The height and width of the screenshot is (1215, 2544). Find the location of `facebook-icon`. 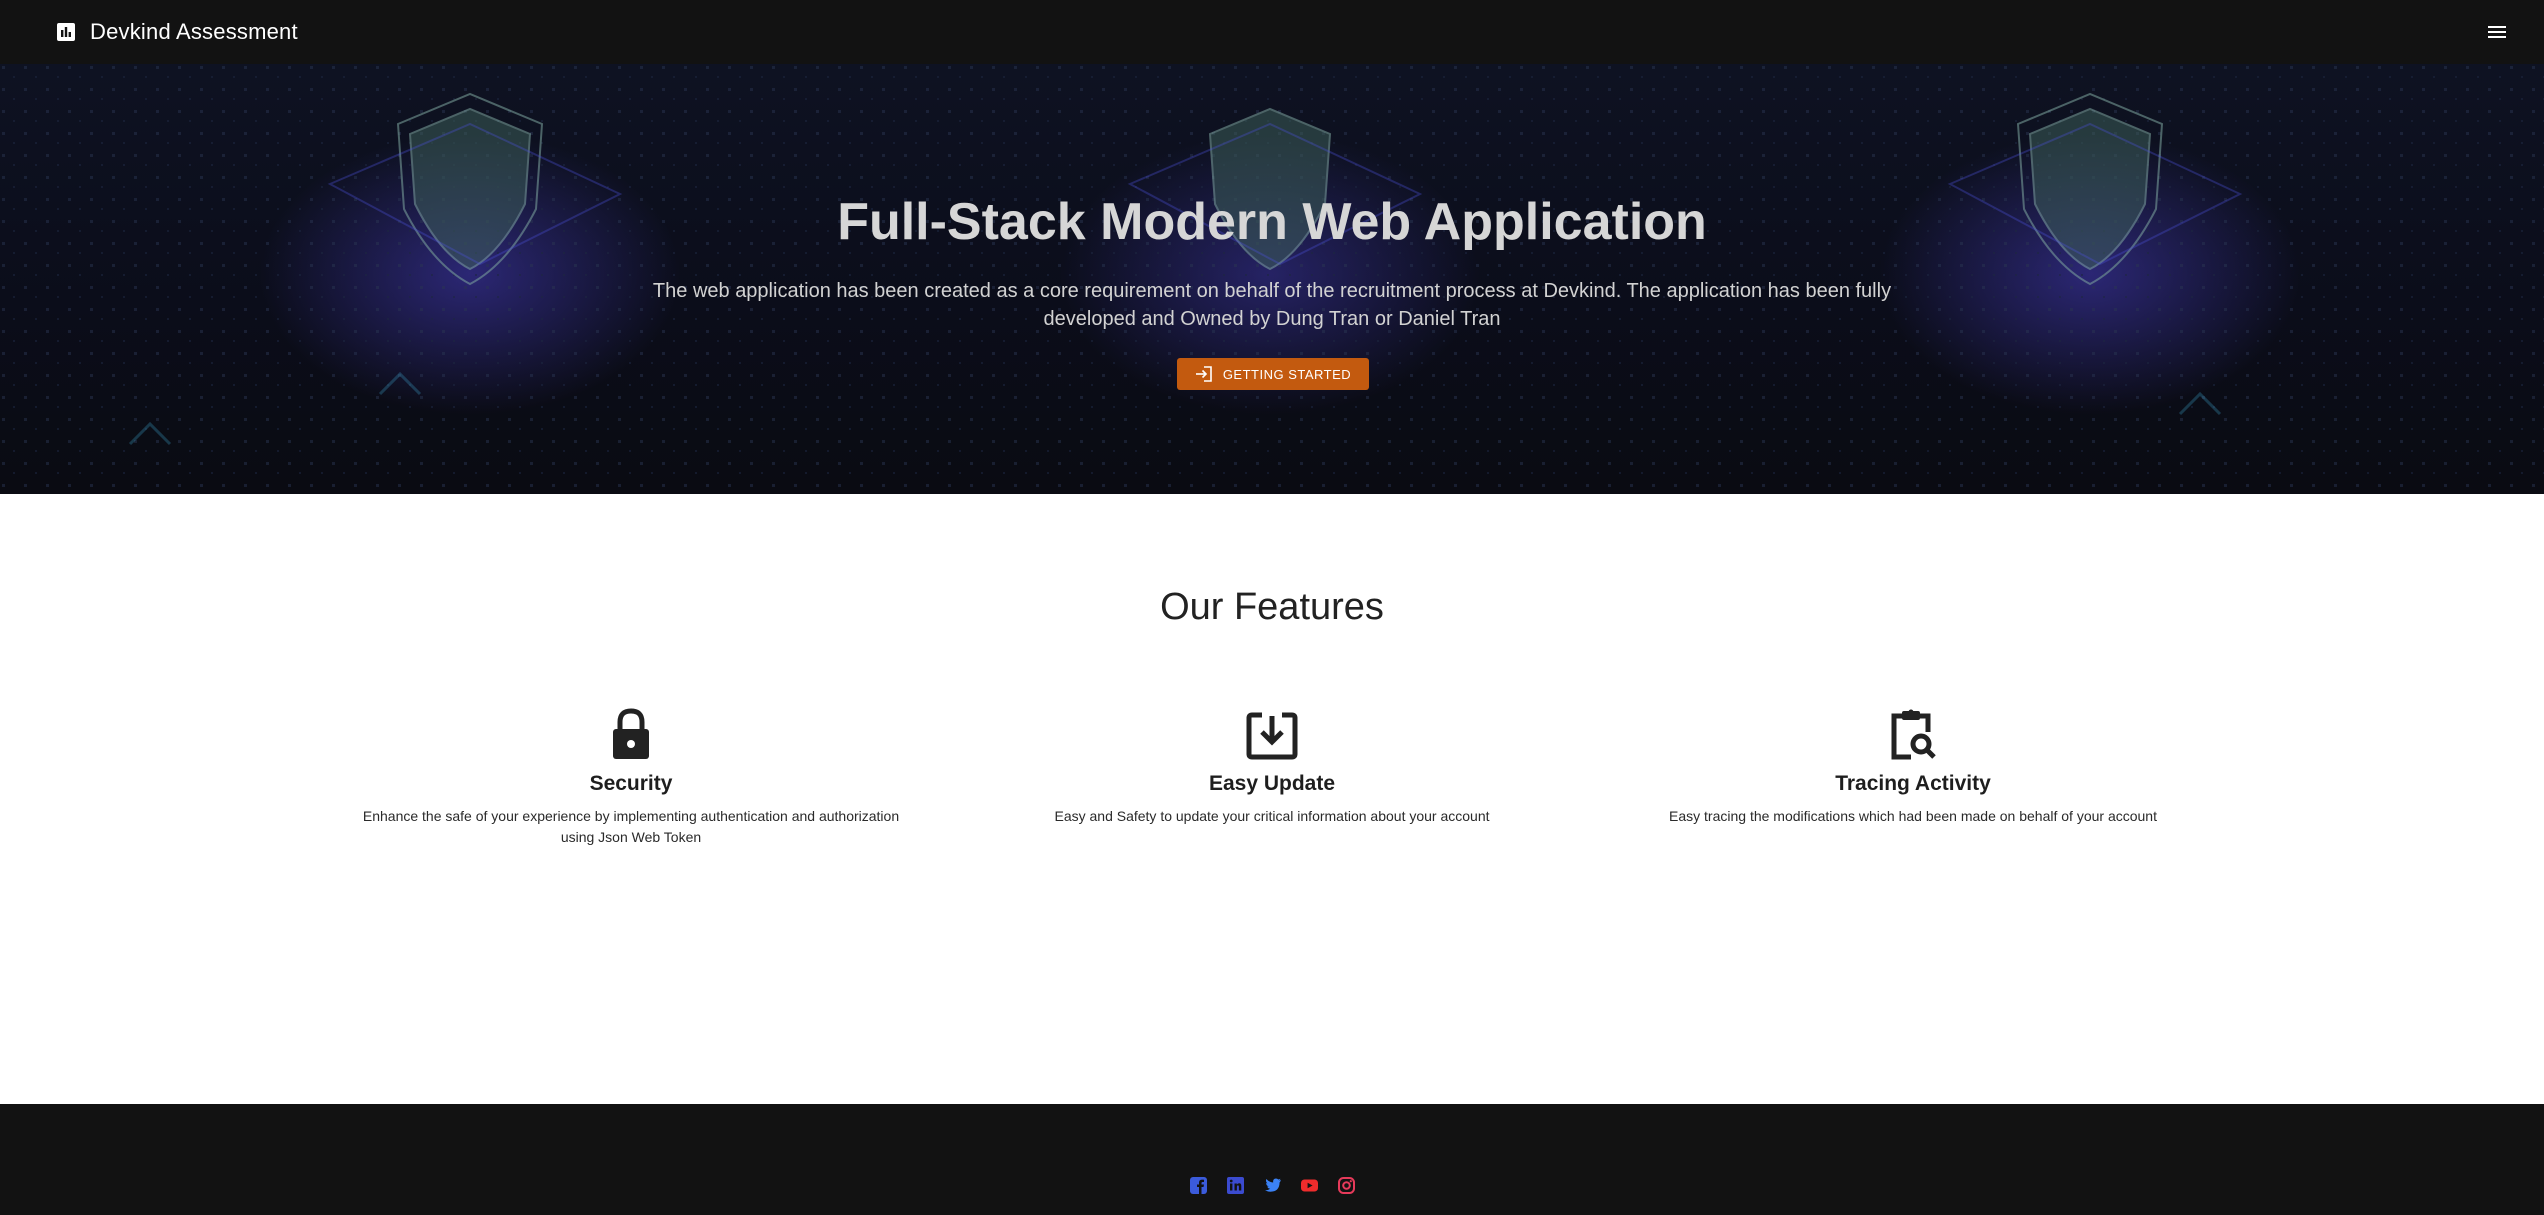

facebook-icon is located at coordinates (1198, 1185).